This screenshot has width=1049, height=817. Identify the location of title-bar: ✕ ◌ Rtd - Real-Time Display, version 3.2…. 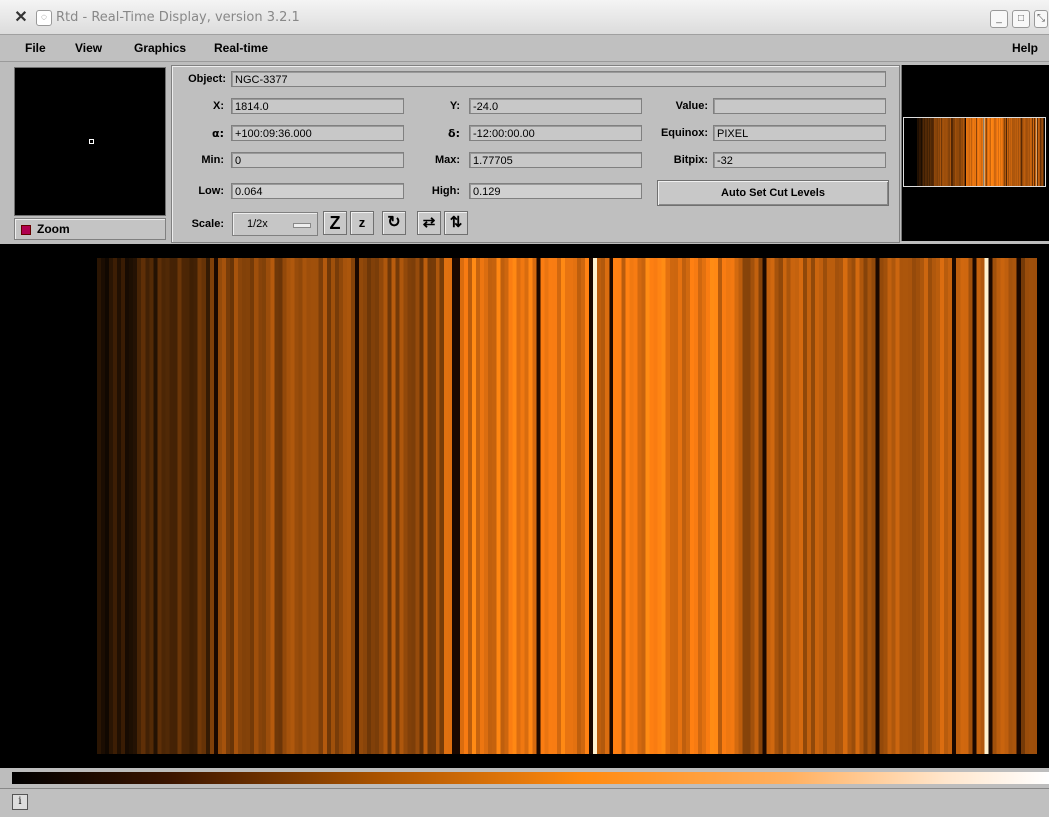
(524, 17).